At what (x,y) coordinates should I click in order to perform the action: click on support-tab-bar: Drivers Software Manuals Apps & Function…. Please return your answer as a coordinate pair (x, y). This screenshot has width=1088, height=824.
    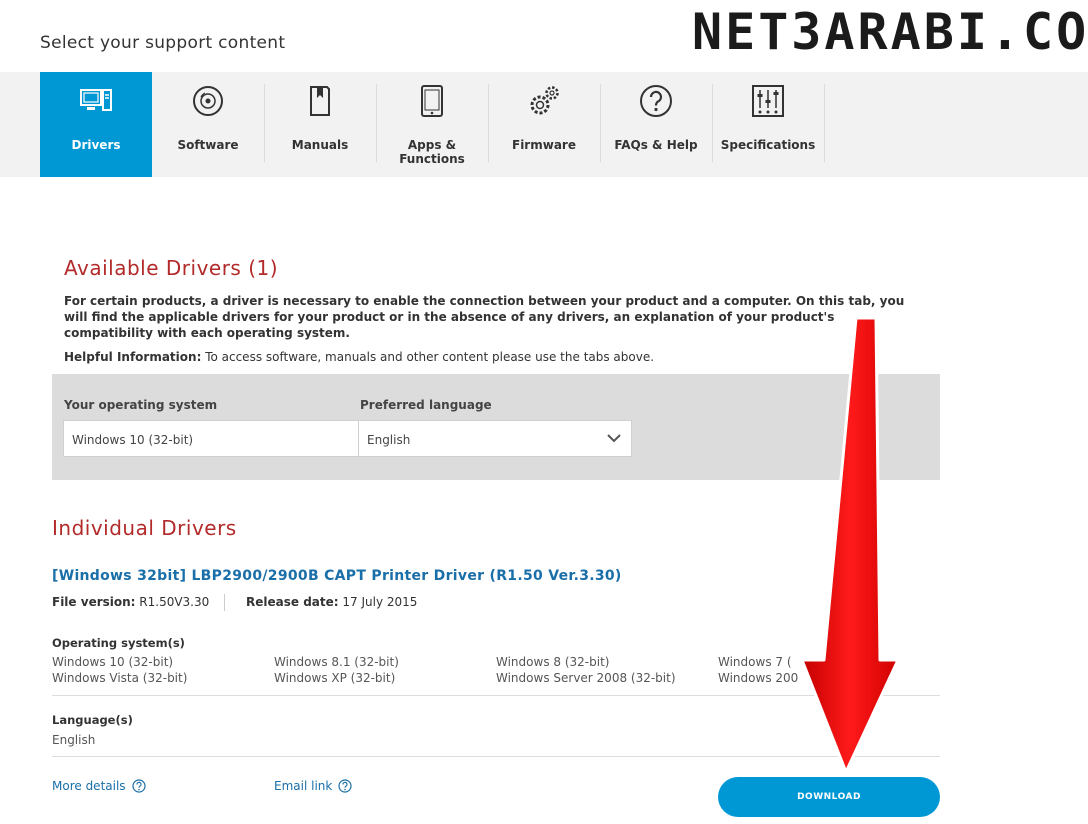
    Looking at the image, I should click on (544, 124).